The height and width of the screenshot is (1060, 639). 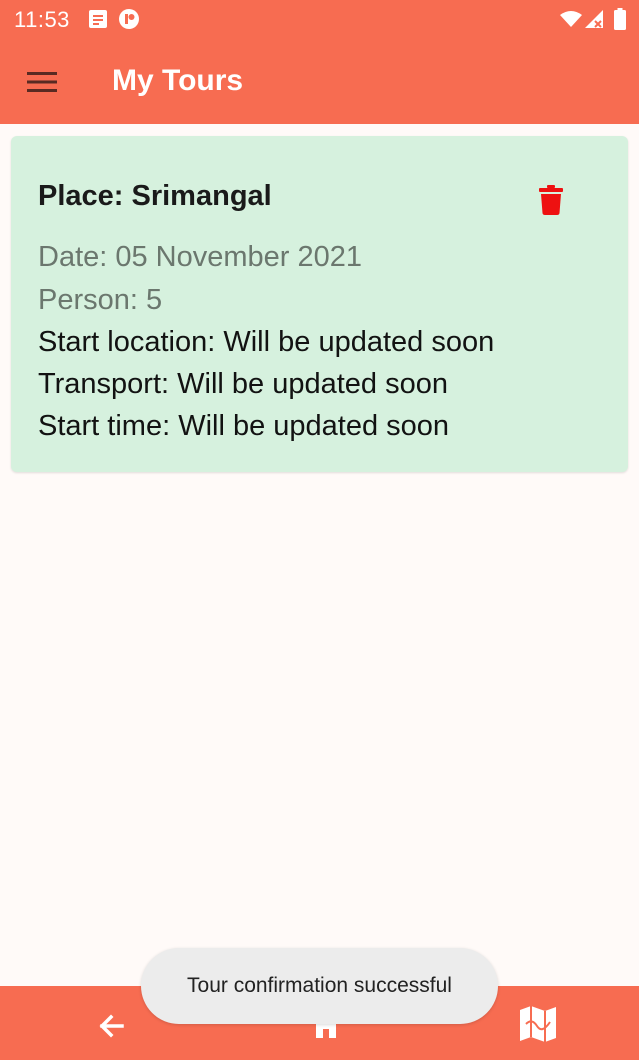 I want to click on app-bar: My Tours, so click(x=319, y=82).